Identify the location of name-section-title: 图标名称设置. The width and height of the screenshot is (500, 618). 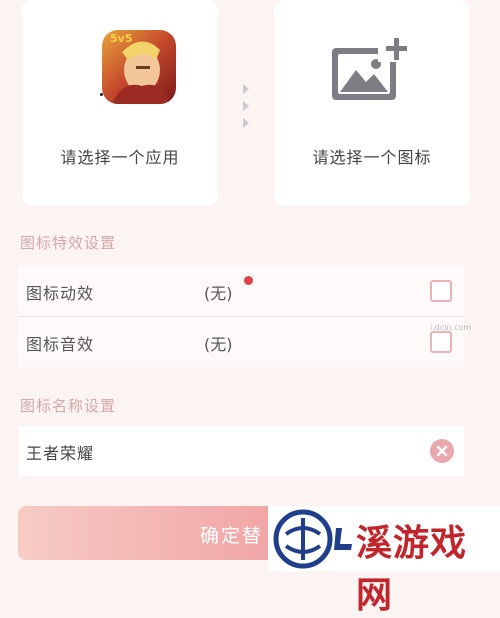
(68, 406).